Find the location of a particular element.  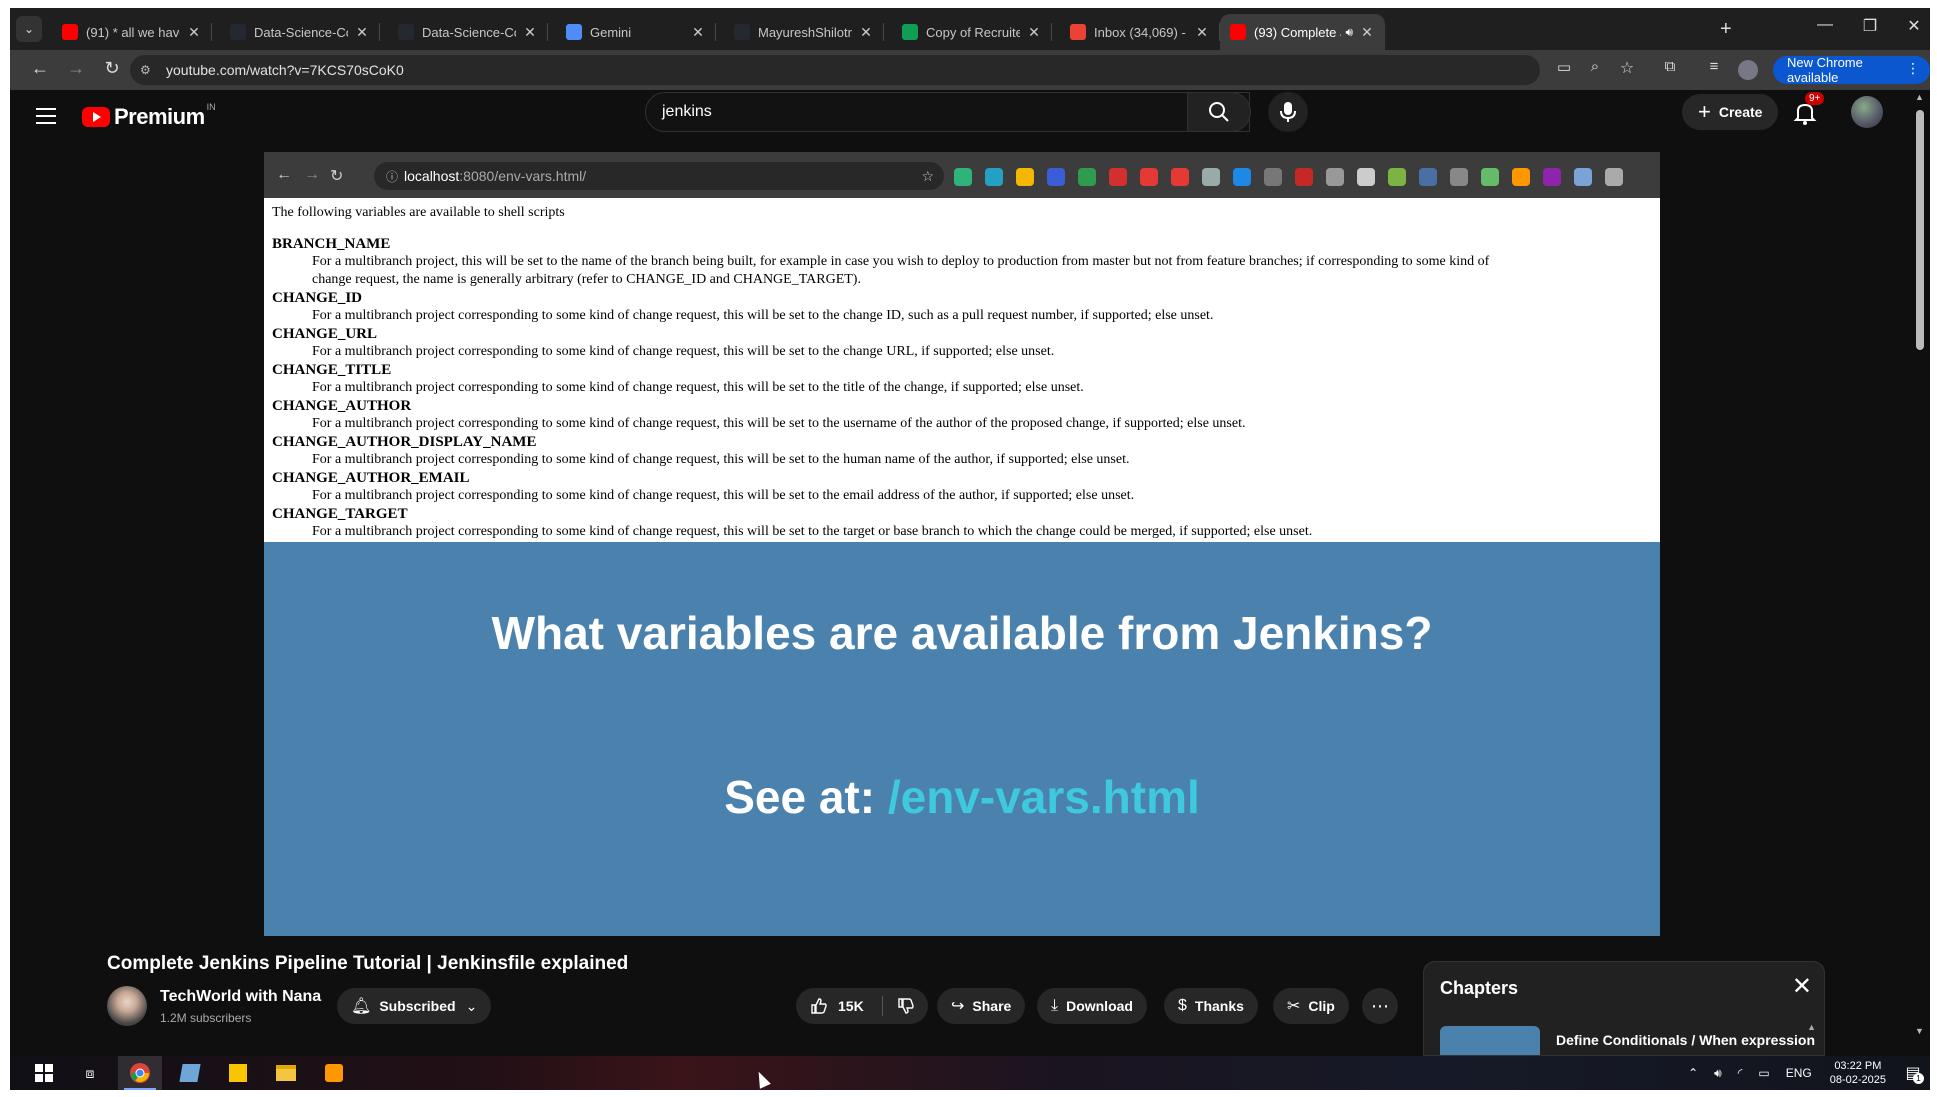

search-button is located at coordinates (1219, 112).